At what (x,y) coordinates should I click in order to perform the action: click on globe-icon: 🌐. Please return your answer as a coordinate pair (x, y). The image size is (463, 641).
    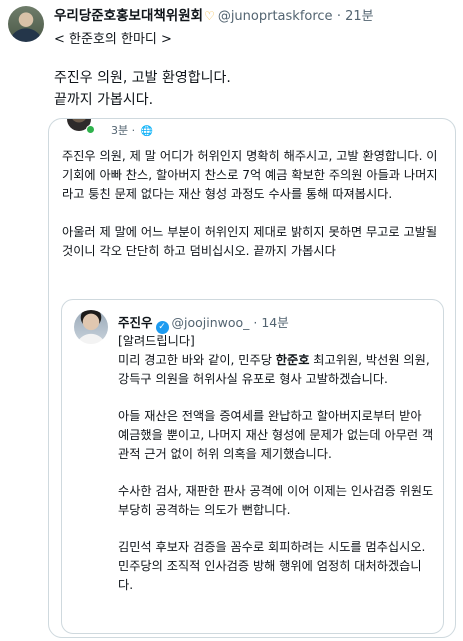
    Looking at the image, I should click on (147, 131).